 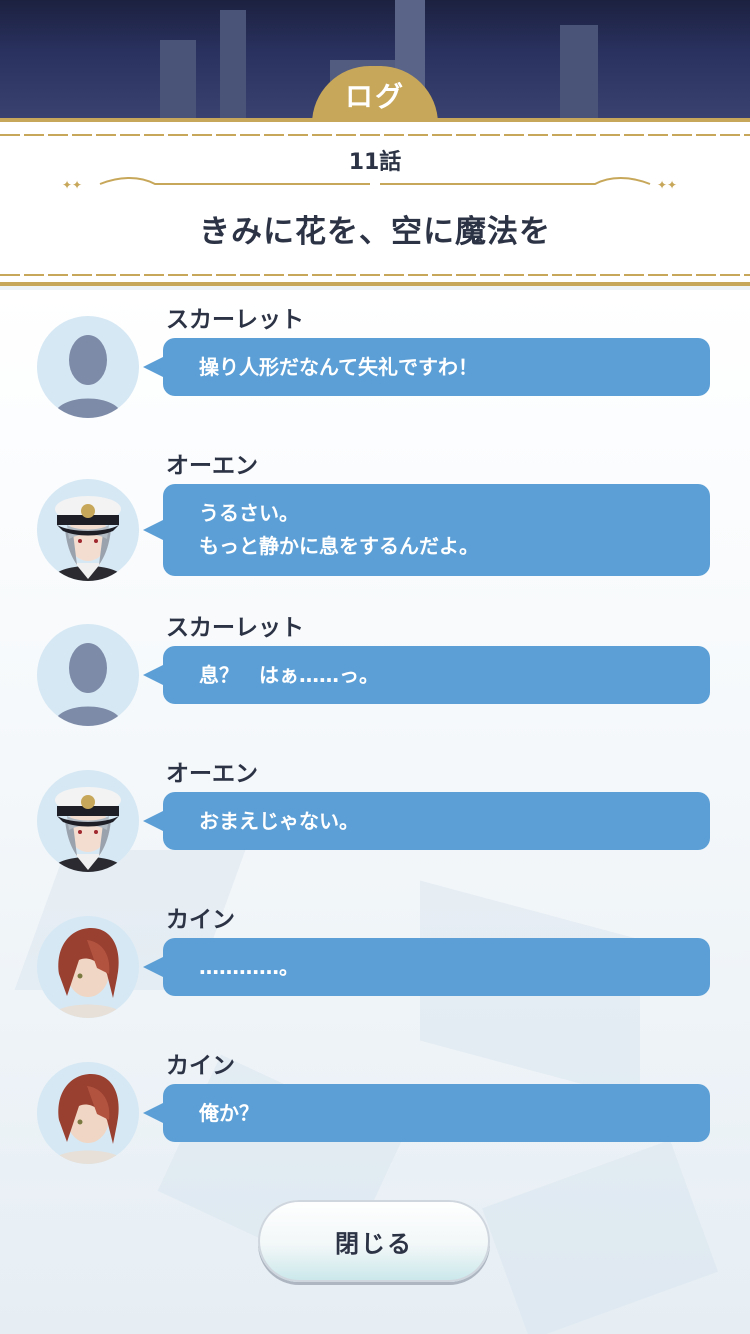 I want to click on log-title: ログ, so click(x=374, y=96).